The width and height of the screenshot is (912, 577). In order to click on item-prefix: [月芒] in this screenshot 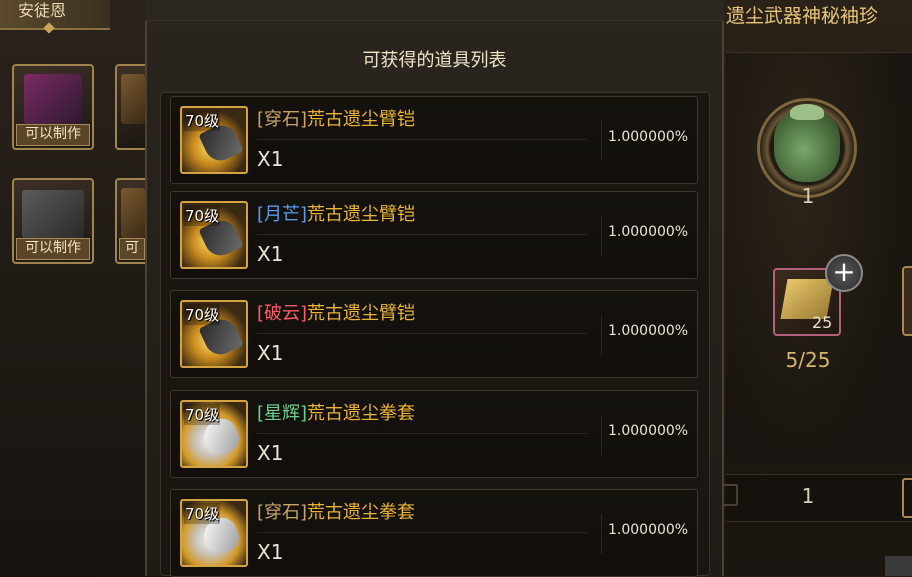, I will do `click(282, 214)`.